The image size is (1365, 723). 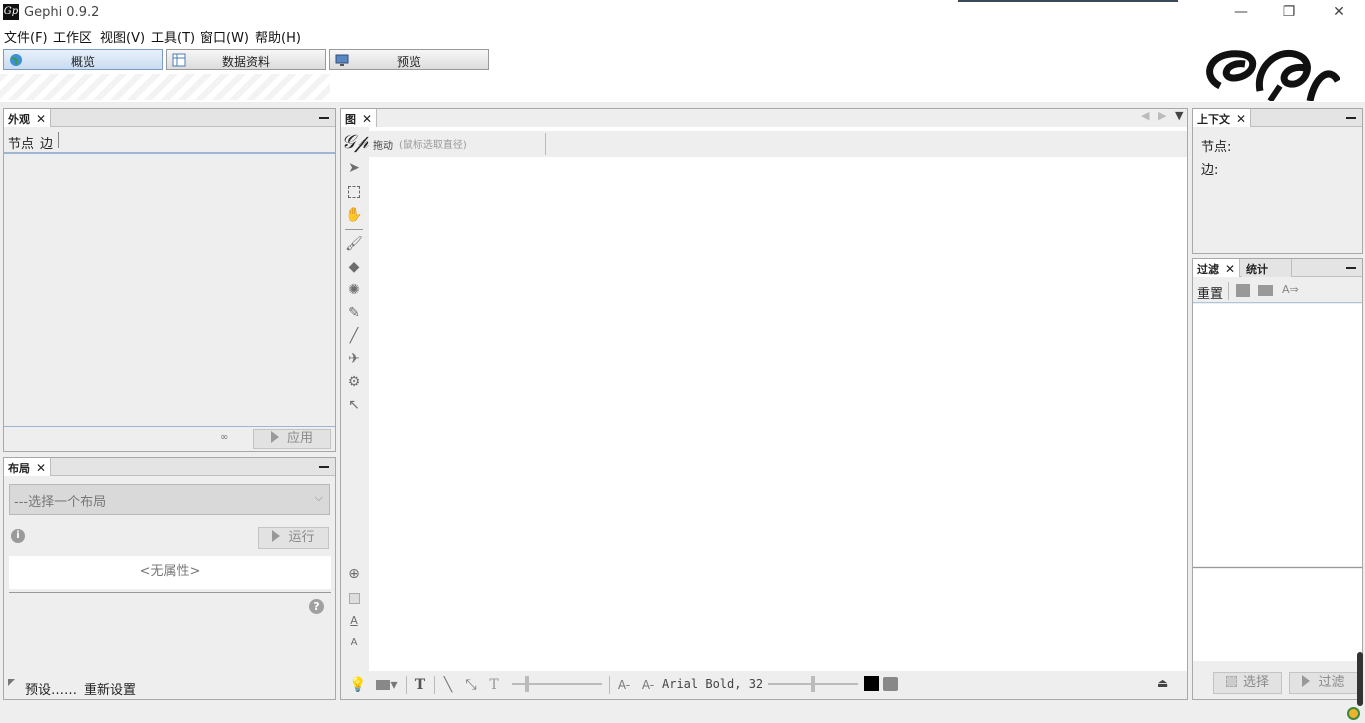 What do you see at coordinates (72, 36) in the screenshot?
I see `menu-workspace: 工作区` at bounding box center [72, 36].